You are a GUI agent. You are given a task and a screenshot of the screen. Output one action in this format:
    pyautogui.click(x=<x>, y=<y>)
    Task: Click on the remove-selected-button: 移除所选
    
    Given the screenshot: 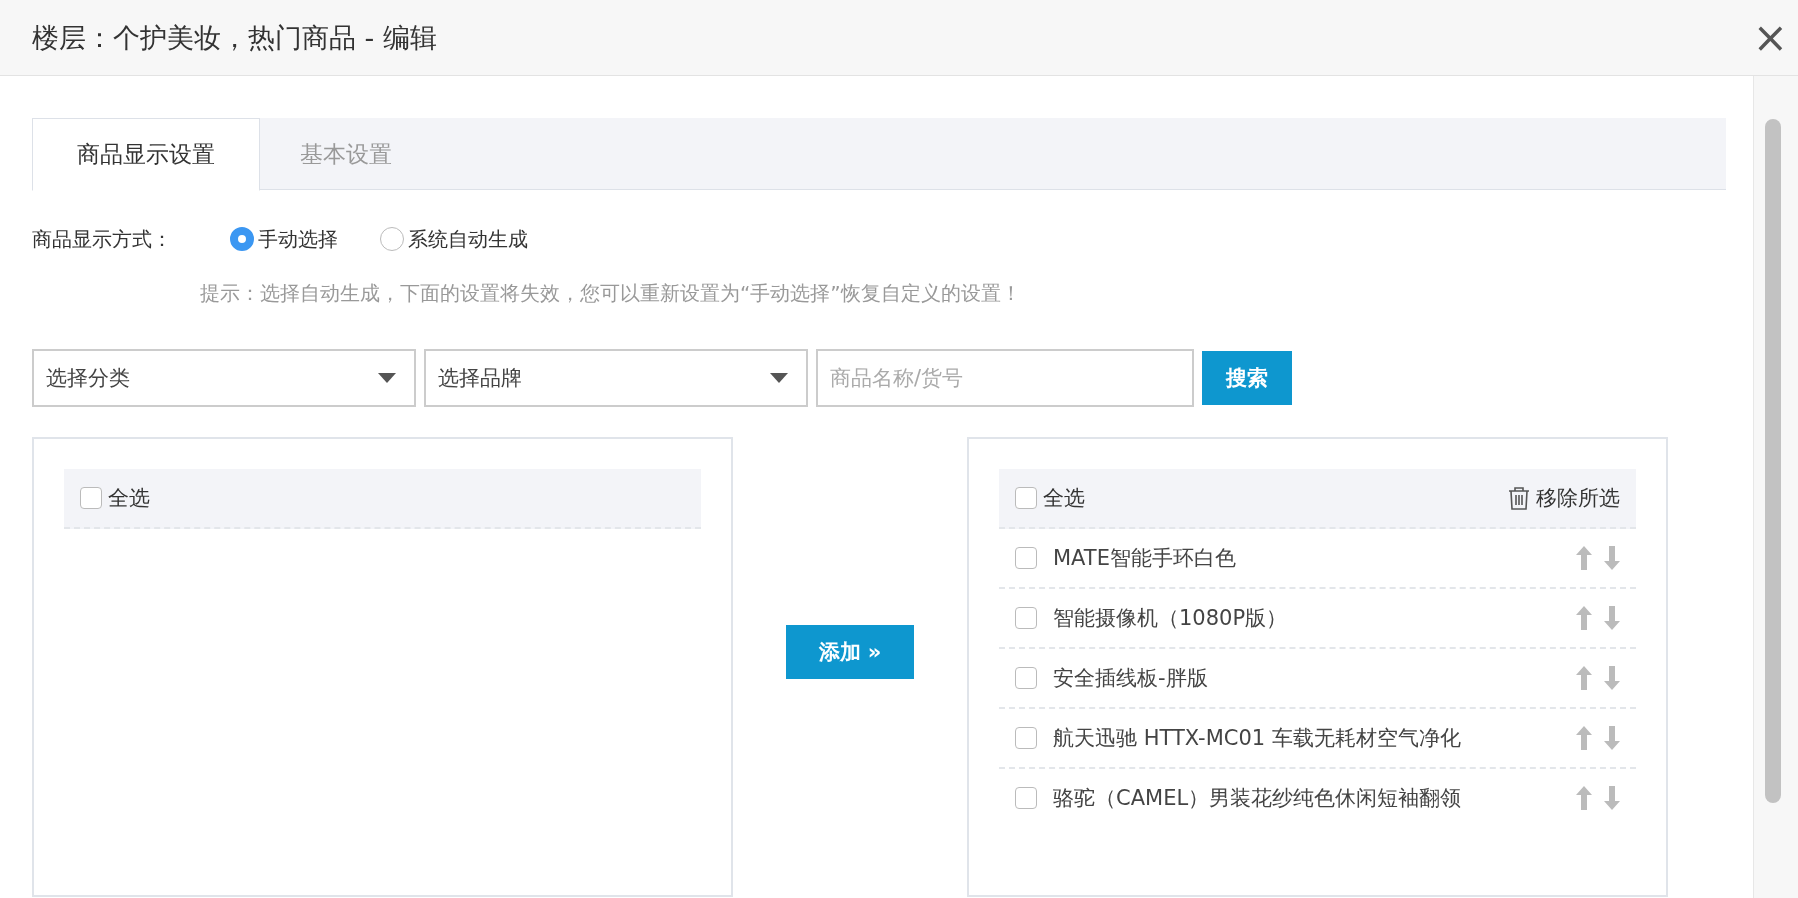 What is the action you would take?
    pyautogui.click(x=1564, y=498)
    